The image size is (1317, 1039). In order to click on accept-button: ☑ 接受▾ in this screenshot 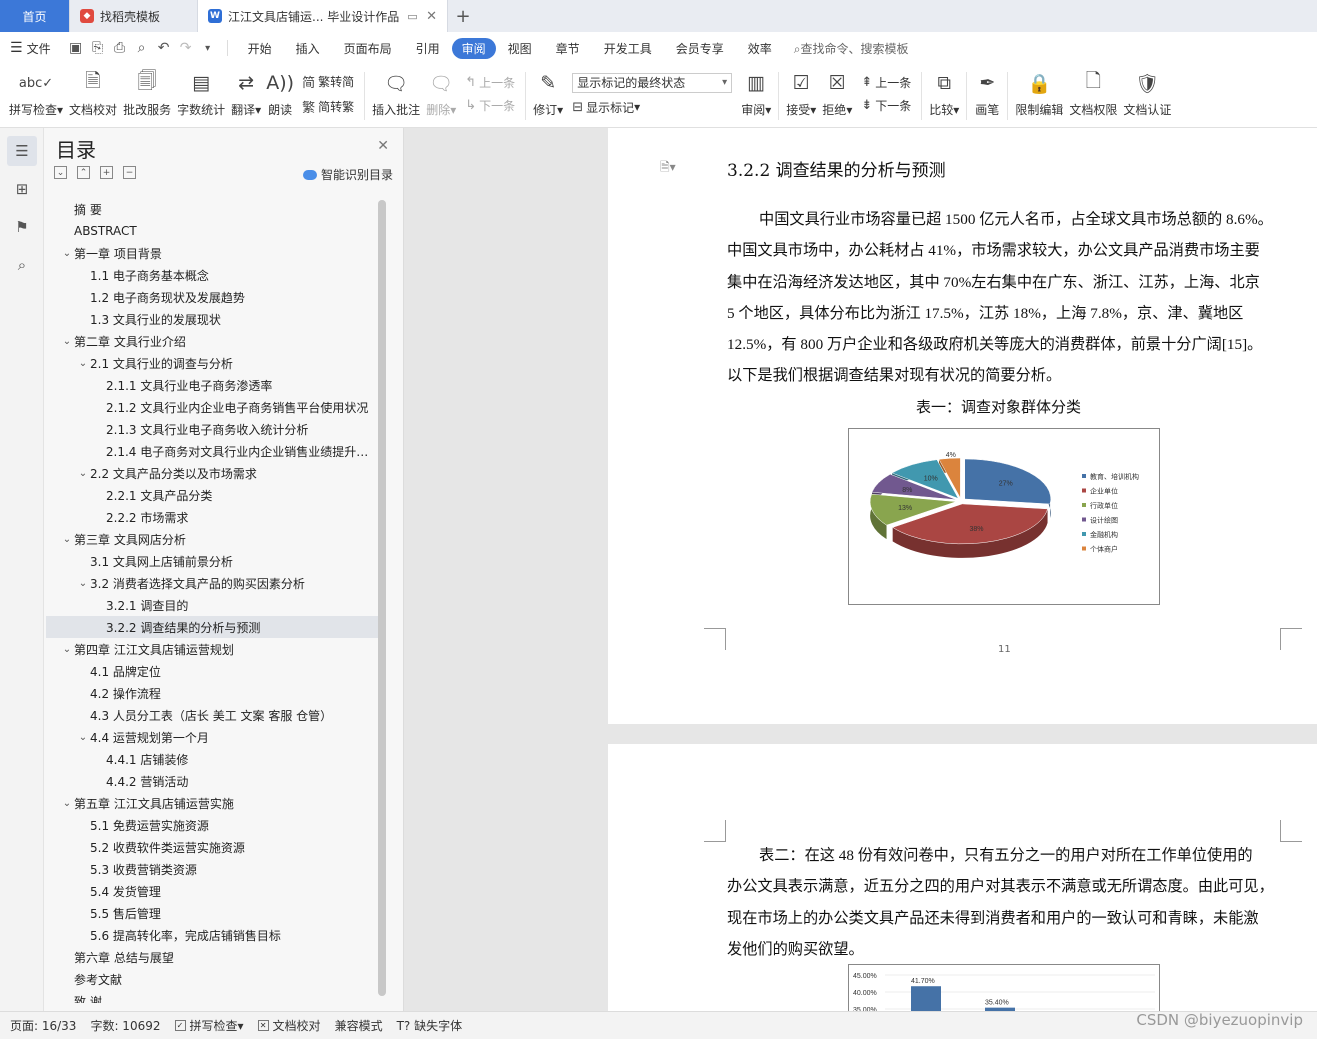, I will do `click(801, 96)`.